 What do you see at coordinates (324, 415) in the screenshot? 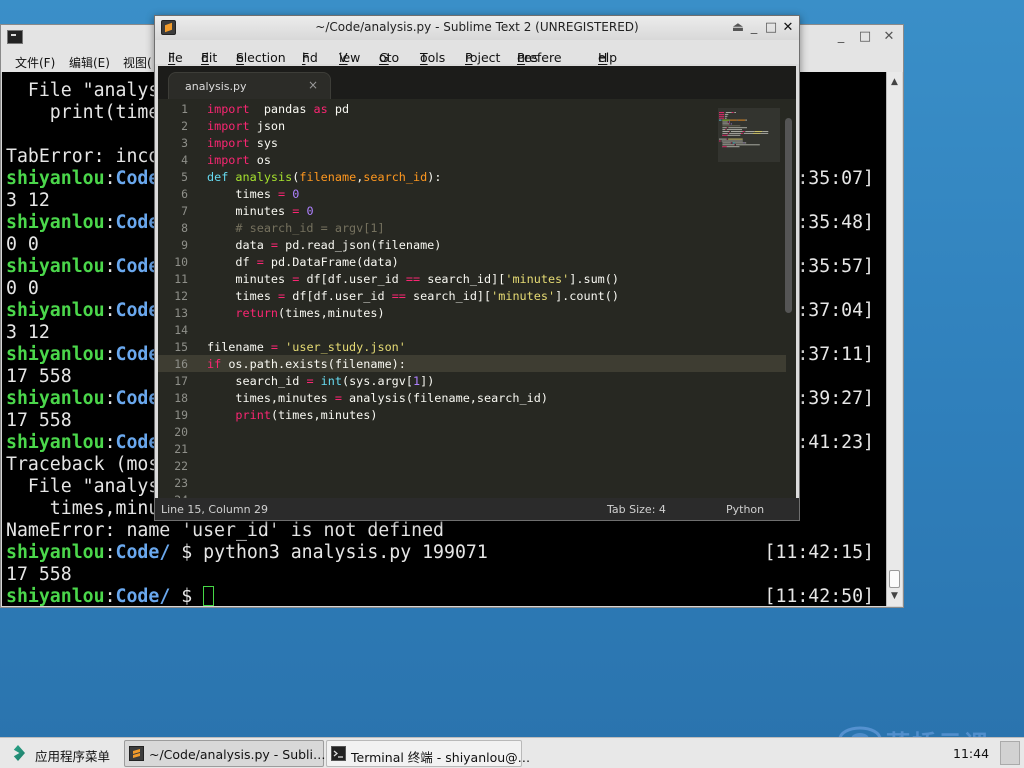
I see `code-token: (times,minutes)` at bounding box center [324, 415].